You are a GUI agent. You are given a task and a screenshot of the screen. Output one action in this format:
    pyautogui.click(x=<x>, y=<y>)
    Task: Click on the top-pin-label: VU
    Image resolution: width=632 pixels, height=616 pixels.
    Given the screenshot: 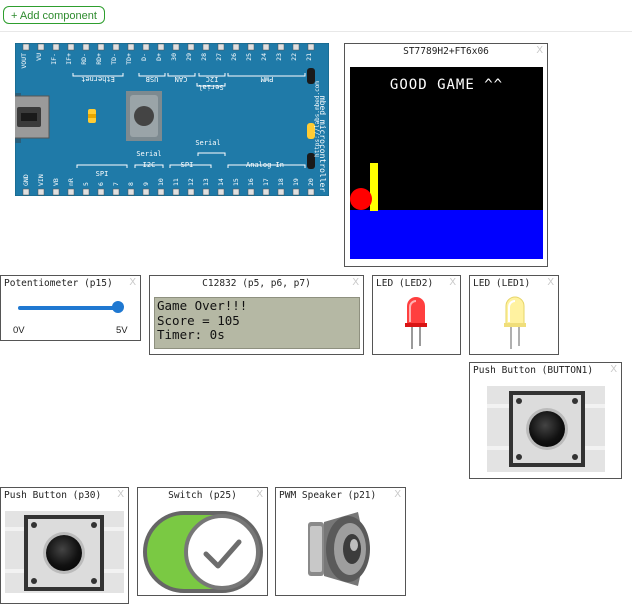 What is the action you would take?
    pyautogui.click(x=39, y=57)
    